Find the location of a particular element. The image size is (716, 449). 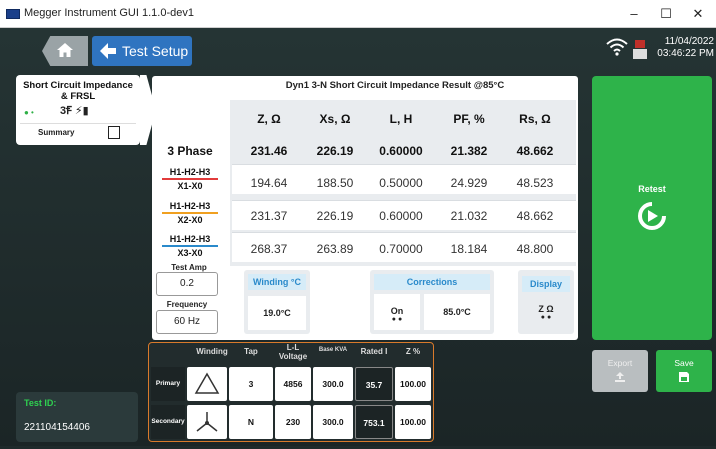

table-cell: 263.89 is located at coordinates (335, 249).